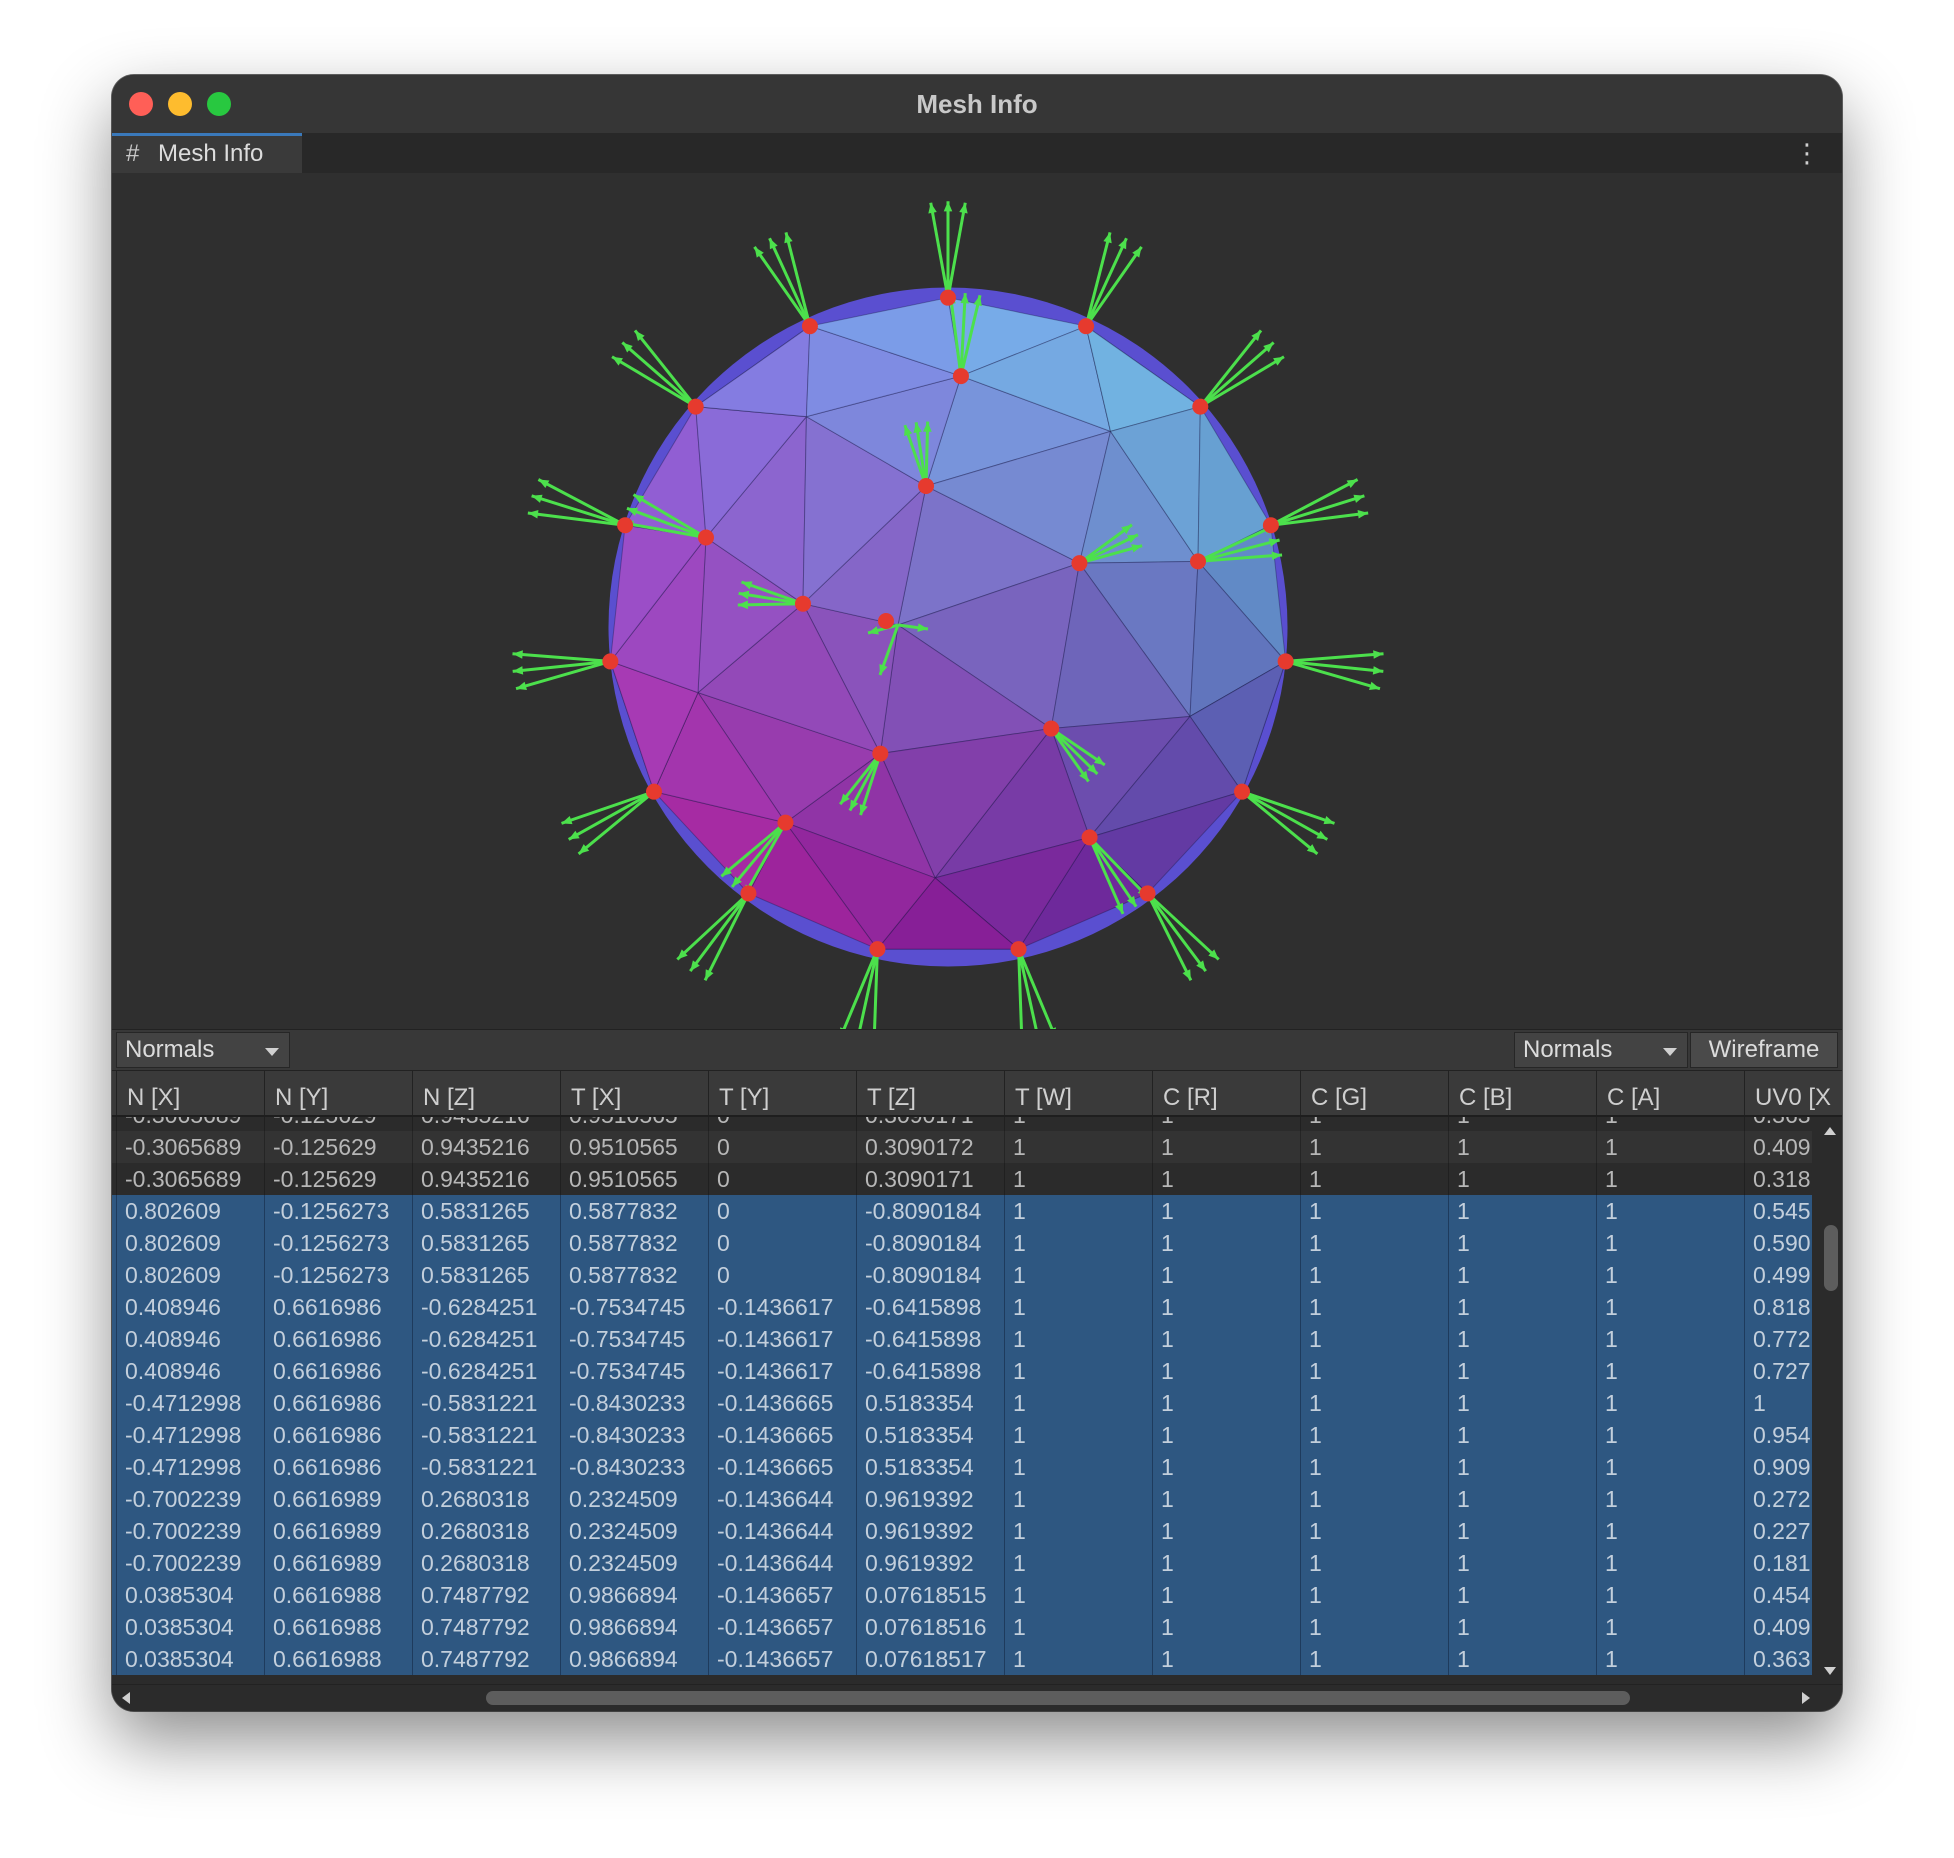  What do you see at coordinates (782, 1531) in the screenshot?
I see `table-cell: -0.1436644` at bounding box center [782, 1531].